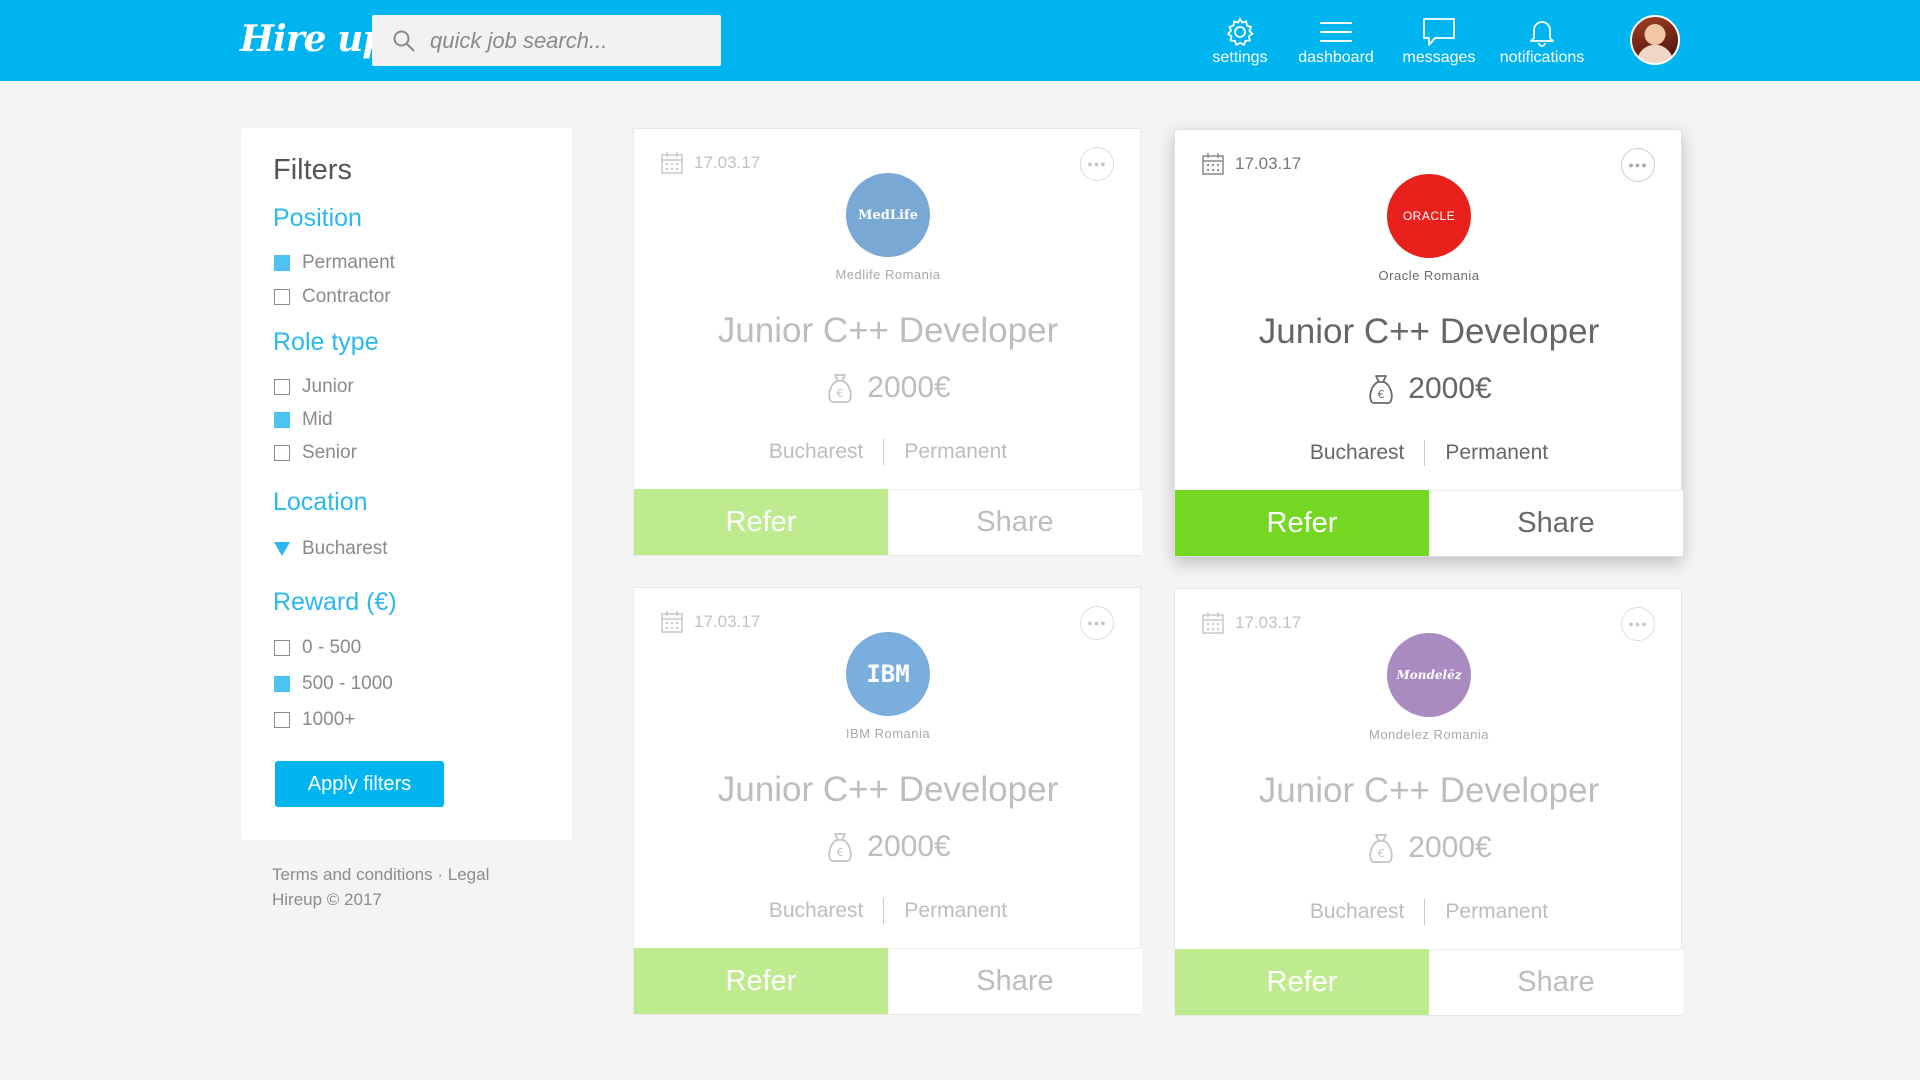 Image resolution: width=1920 pixels, height=1080 pixels. I want to click on company-logo: Mondelēz, so click(1429, 675).